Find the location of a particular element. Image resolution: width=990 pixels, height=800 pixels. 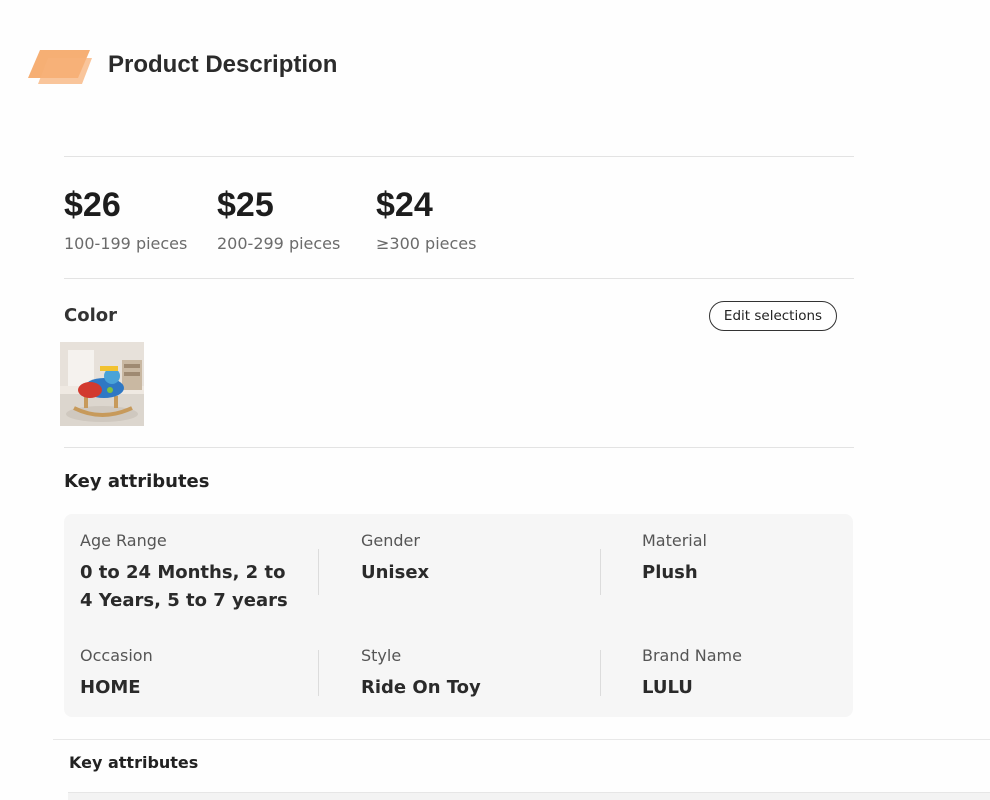

color-swatch-rocking-plane-toy-image is located at coordinates (102, 384).